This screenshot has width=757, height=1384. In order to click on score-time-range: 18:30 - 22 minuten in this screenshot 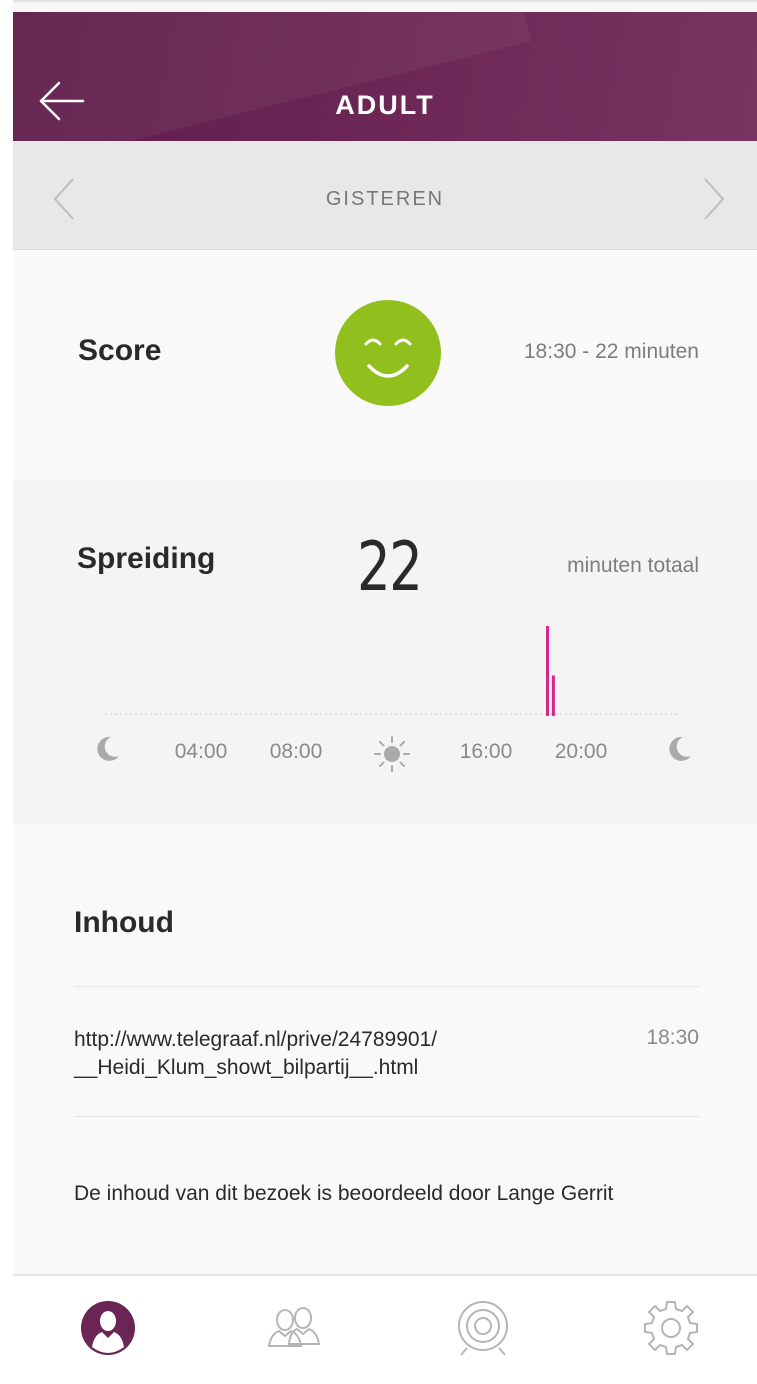, I will do `click(611, 351)`.